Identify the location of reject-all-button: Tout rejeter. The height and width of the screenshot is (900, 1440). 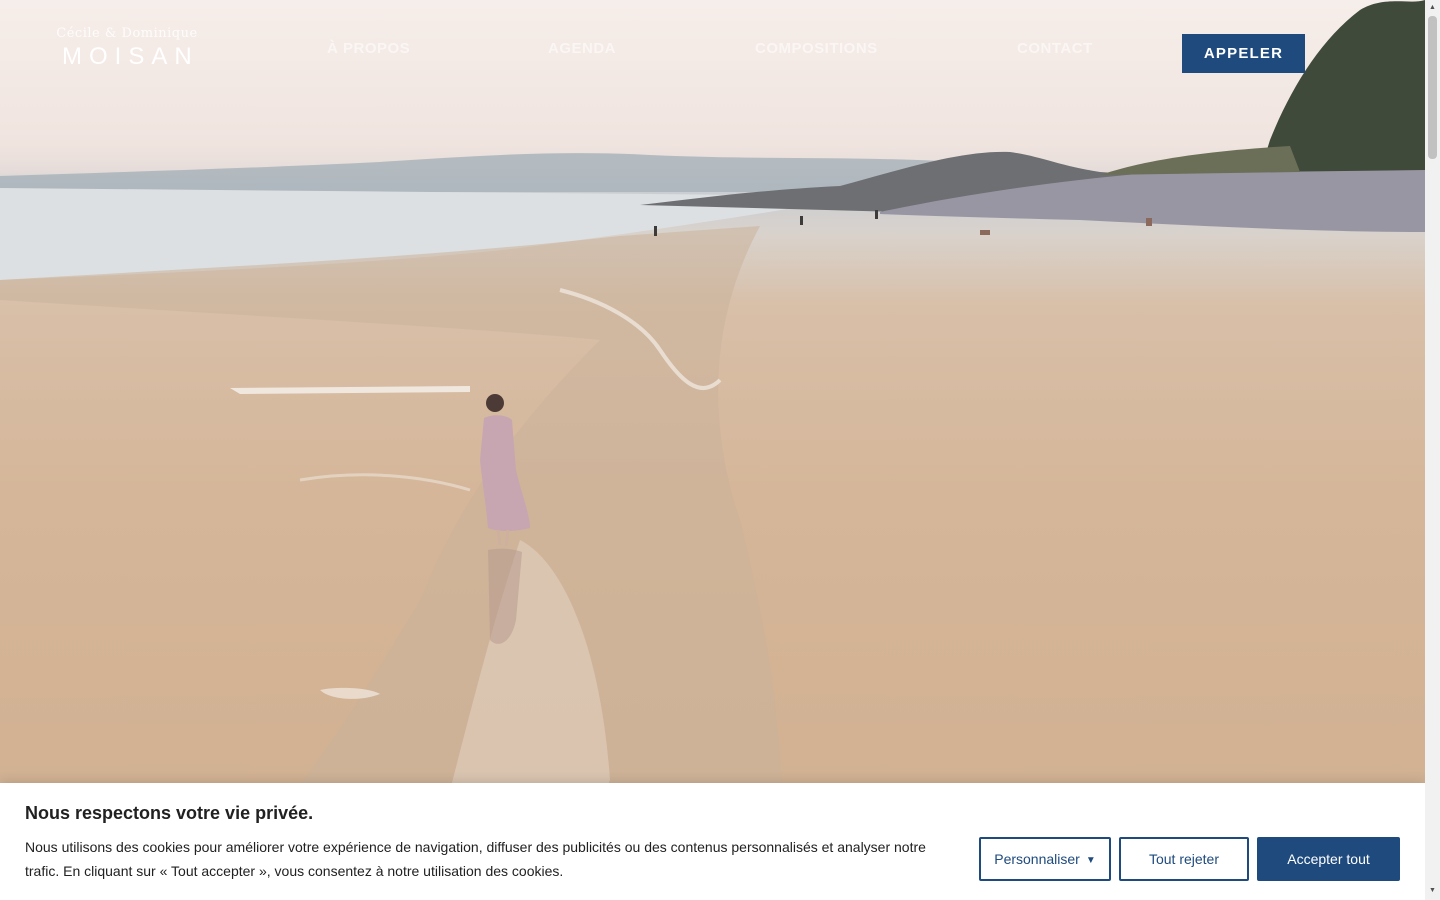
(1184, 859).